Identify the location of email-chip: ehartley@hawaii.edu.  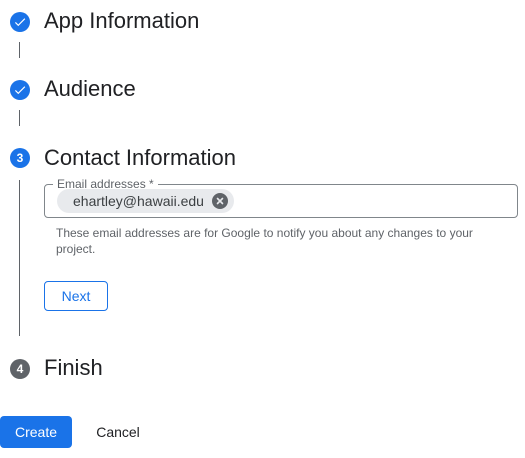
(145, 201).